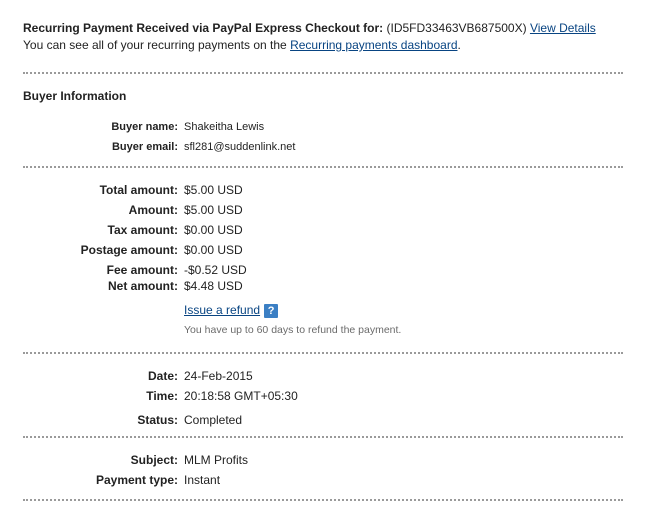 The width and height of the screenshot is (655, 521). What do you see at coordinates (327, 210) in the screenshot?
I see `amount-row: Amount: $5.00 USD` at bounding box center [327, 210].